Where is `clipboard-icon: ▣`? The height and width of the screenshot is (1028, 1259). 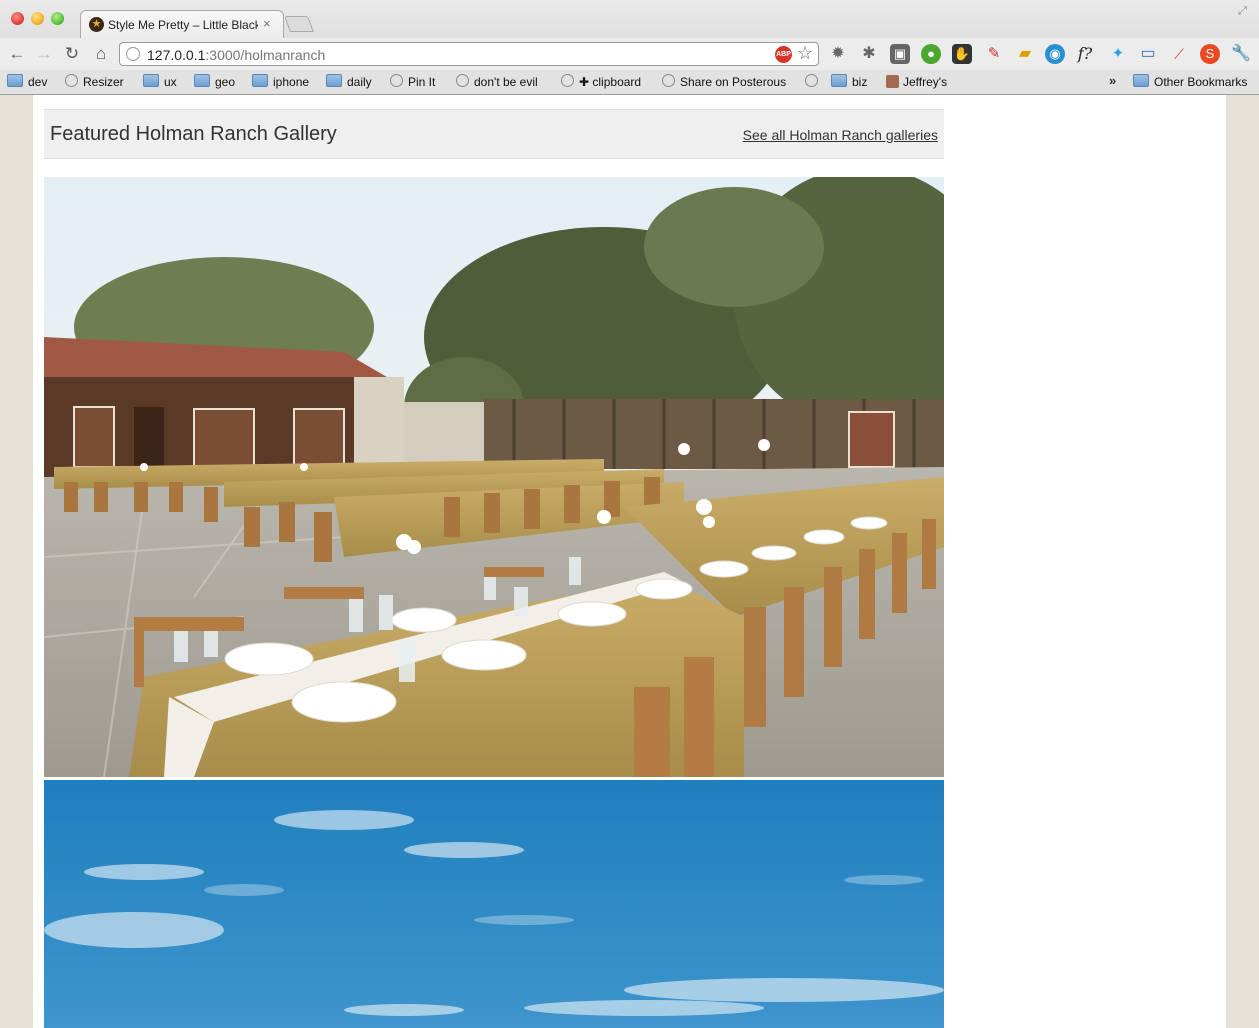
clipboard-icon: ▣ is located at coordinates (900, 54).